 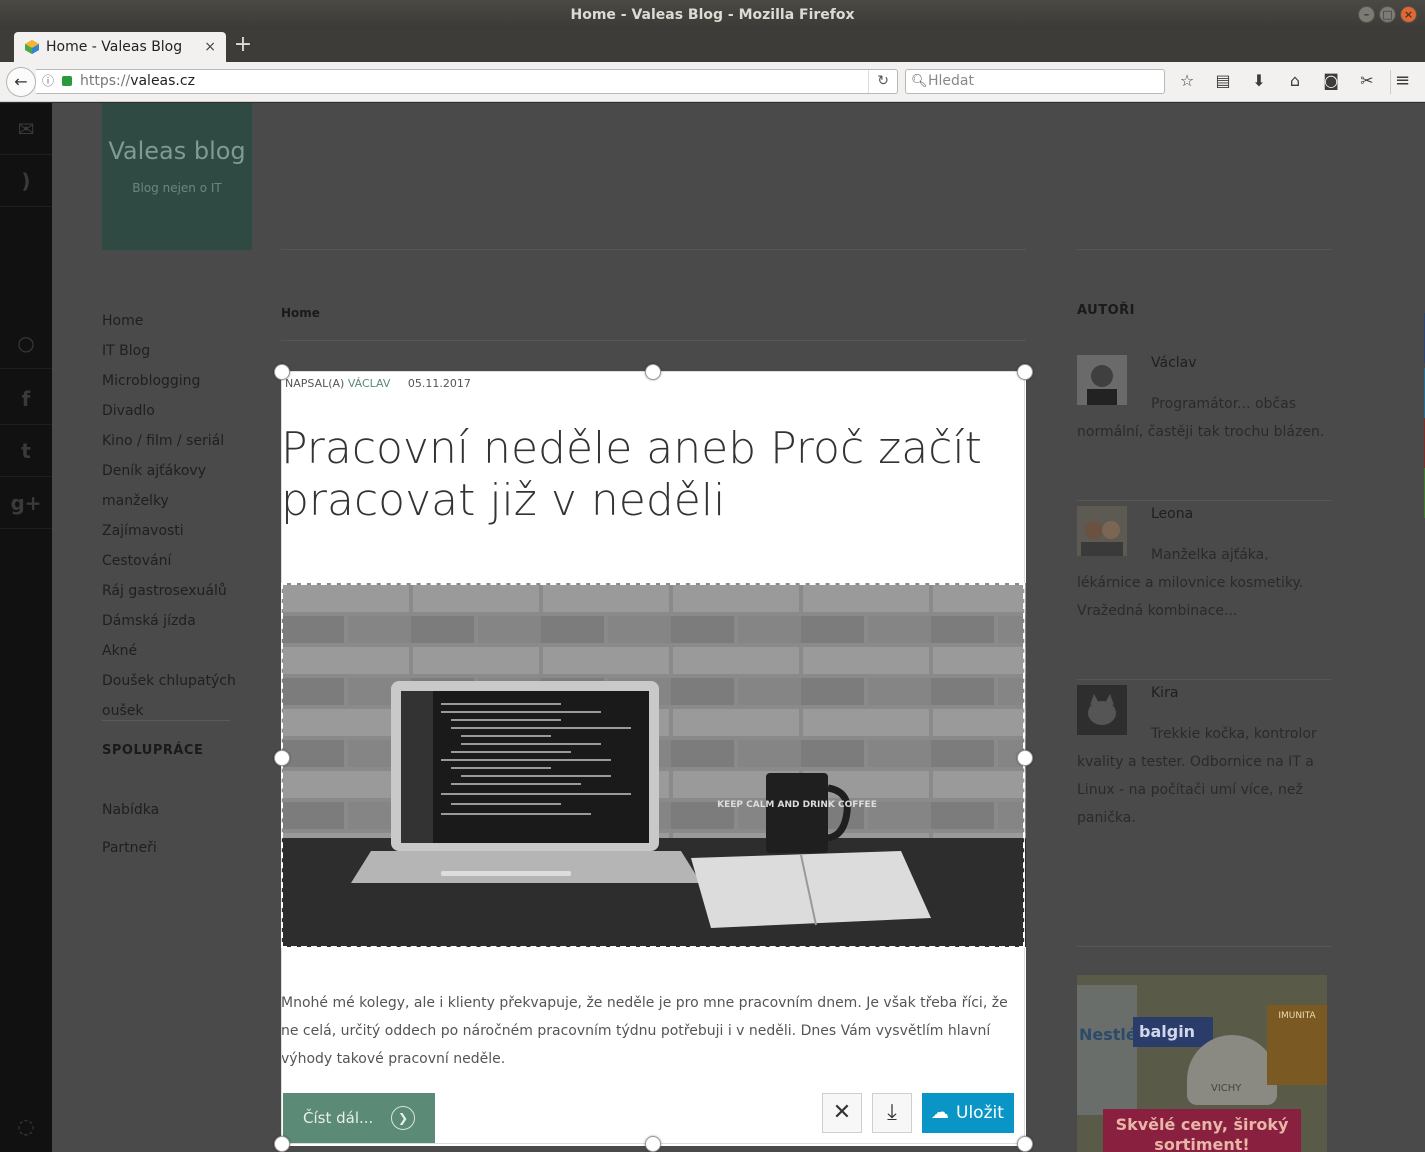 I want to click on read-more-button: Číst dál... ❯, so click(x=359, y=1118).